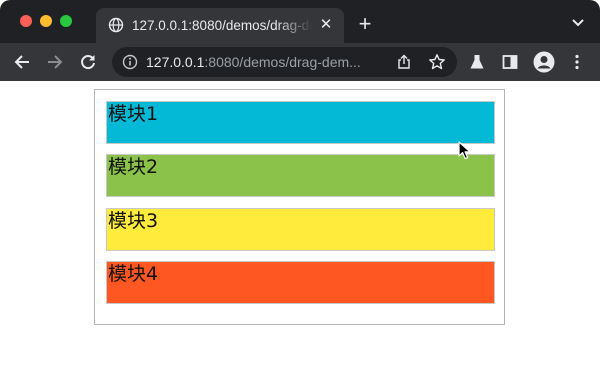 This screenshot has width=600, height=385. I want to click on side-panel-icon, so click(510, 62).